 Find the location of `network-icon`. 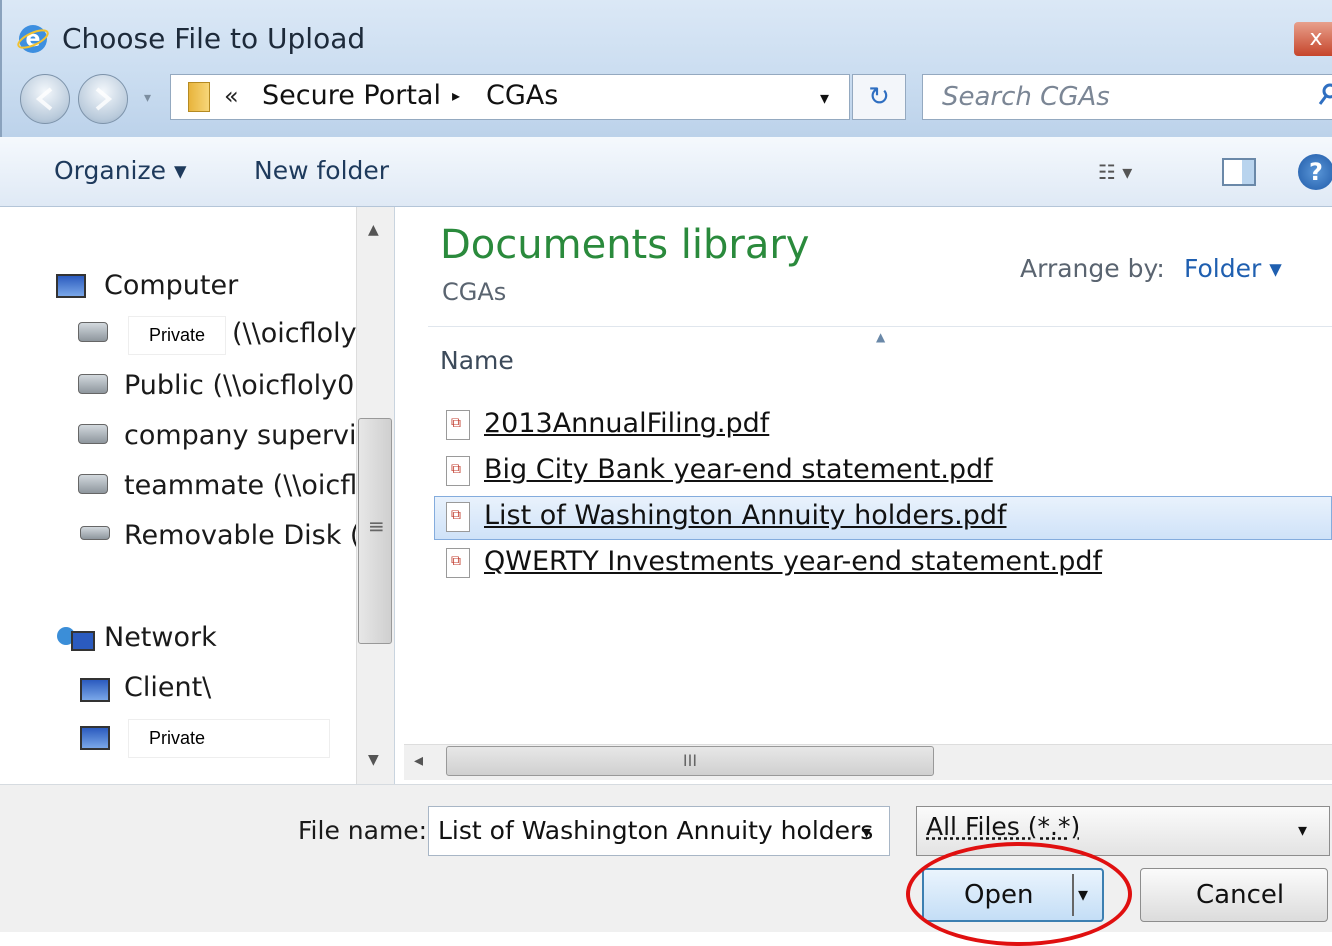

network-icon is located at coordinates (76, 642).